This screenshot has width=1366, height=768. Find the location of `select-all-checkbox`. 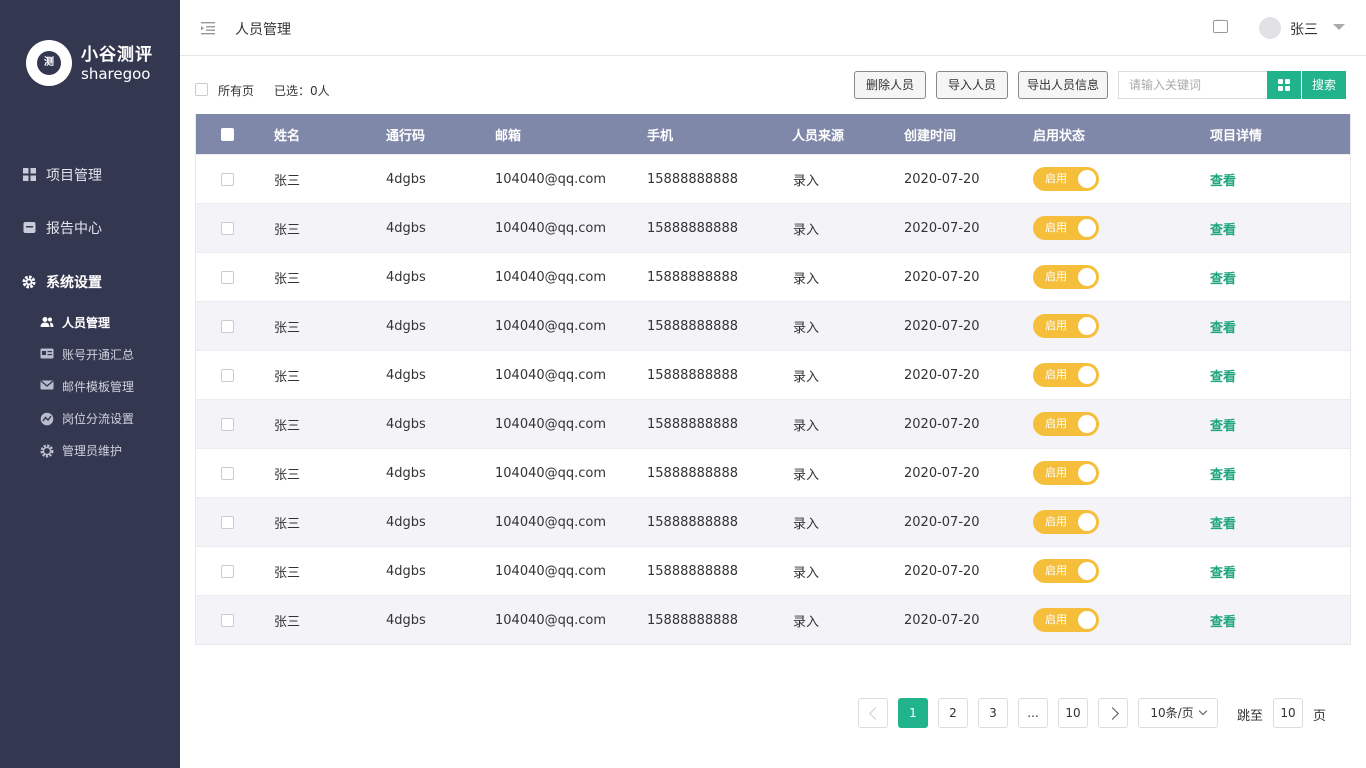

select-all-checkbox is located at coordinates (227, 134).